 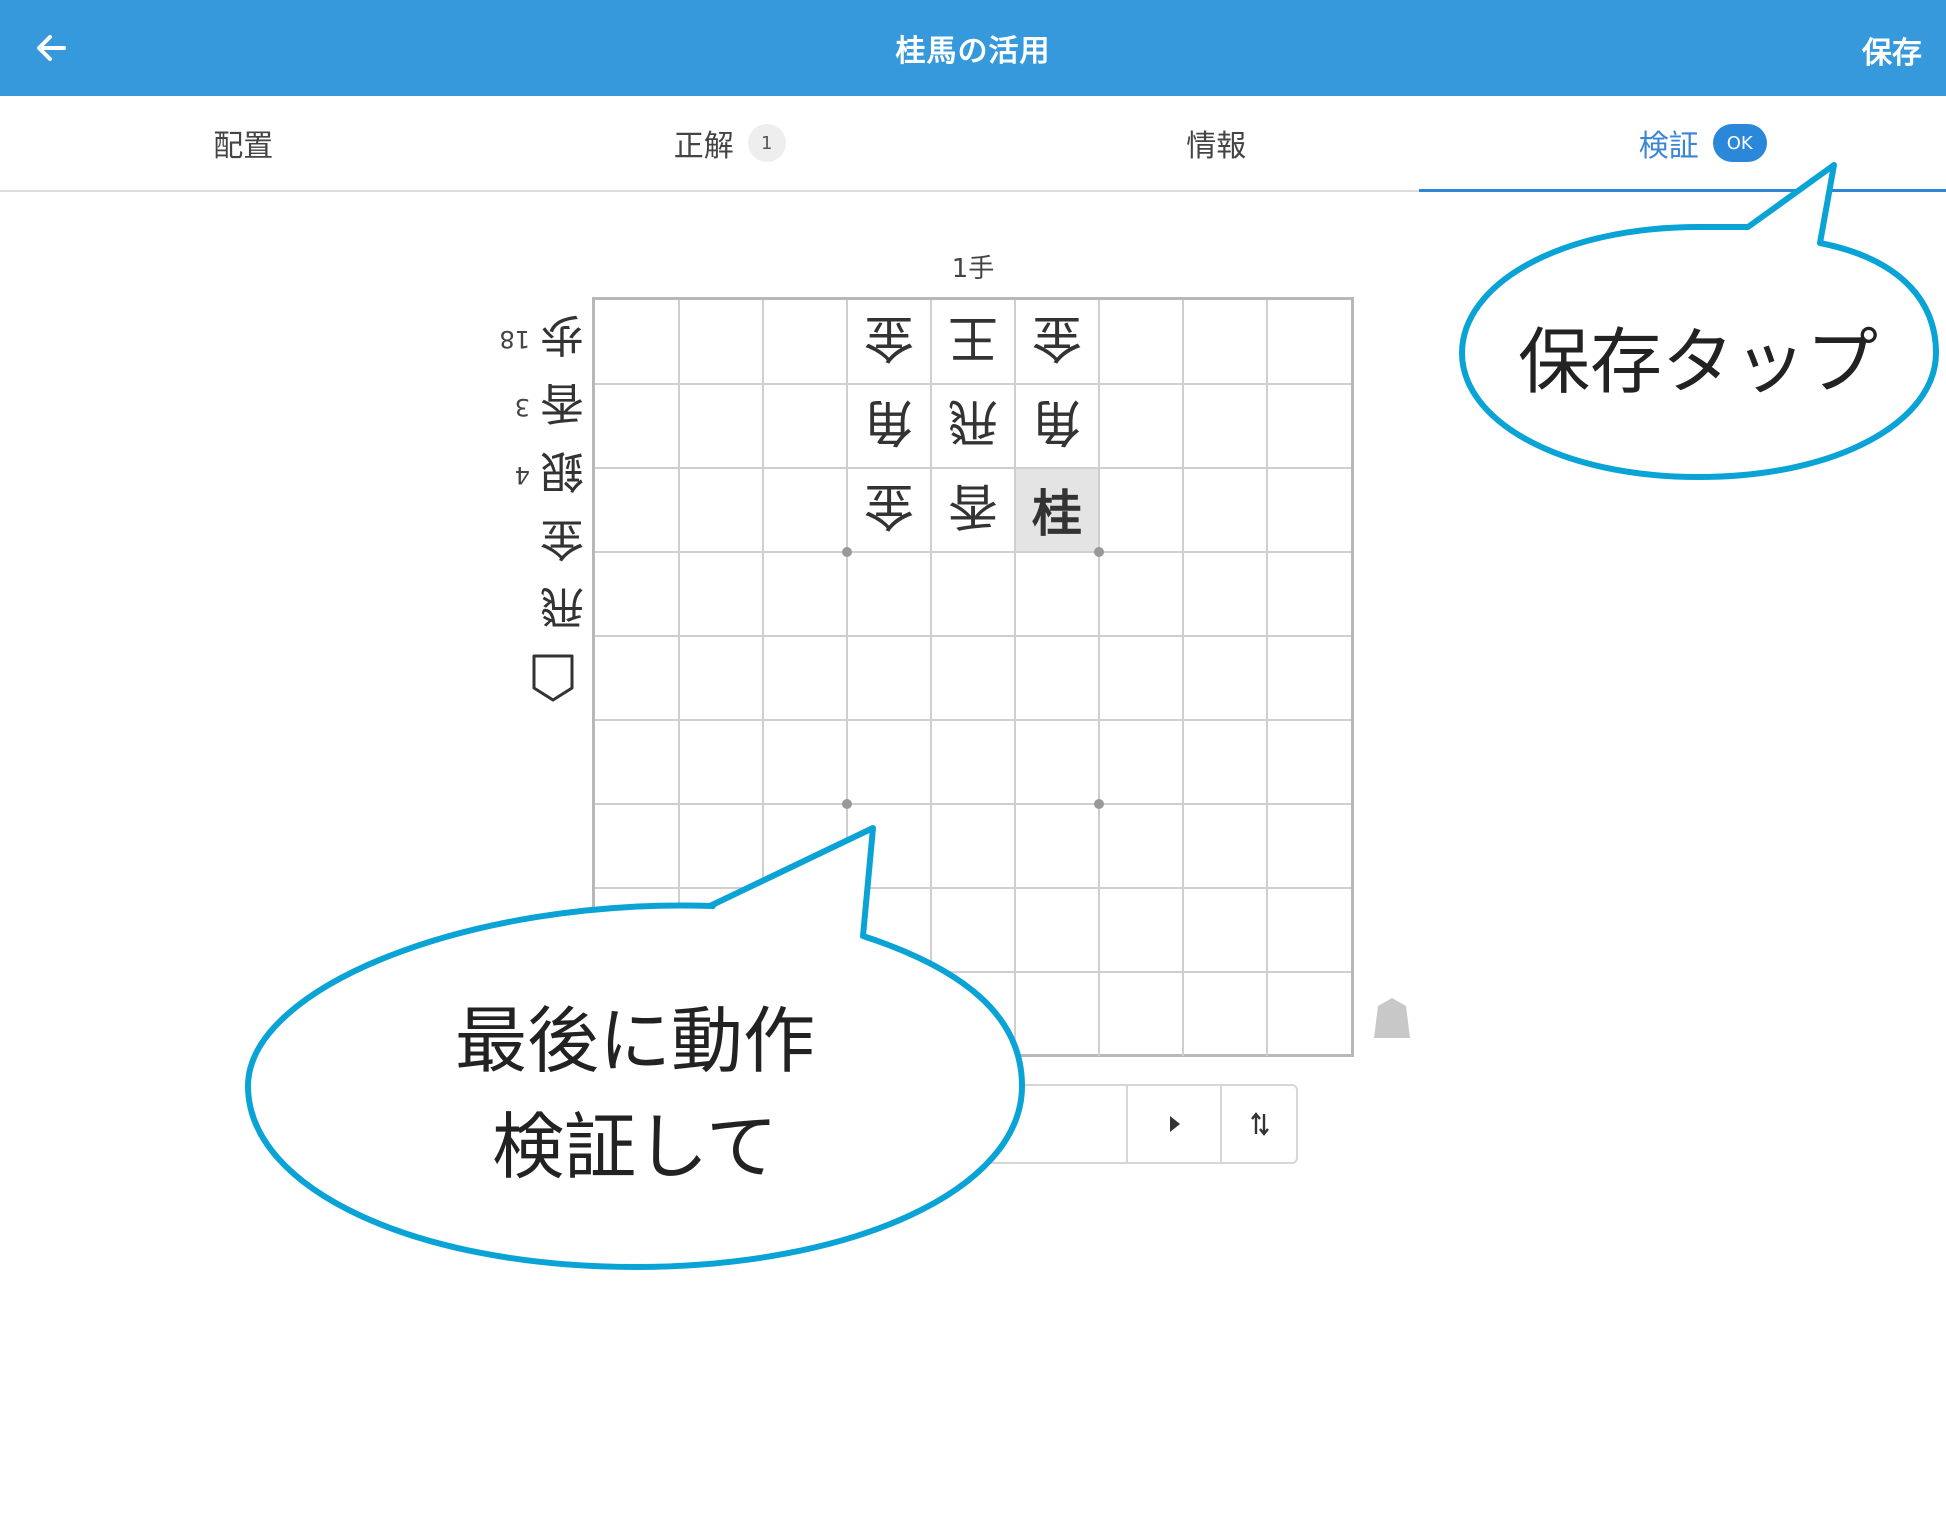 I want to click on tab-info: 情報, so click(x=1216, y=143).